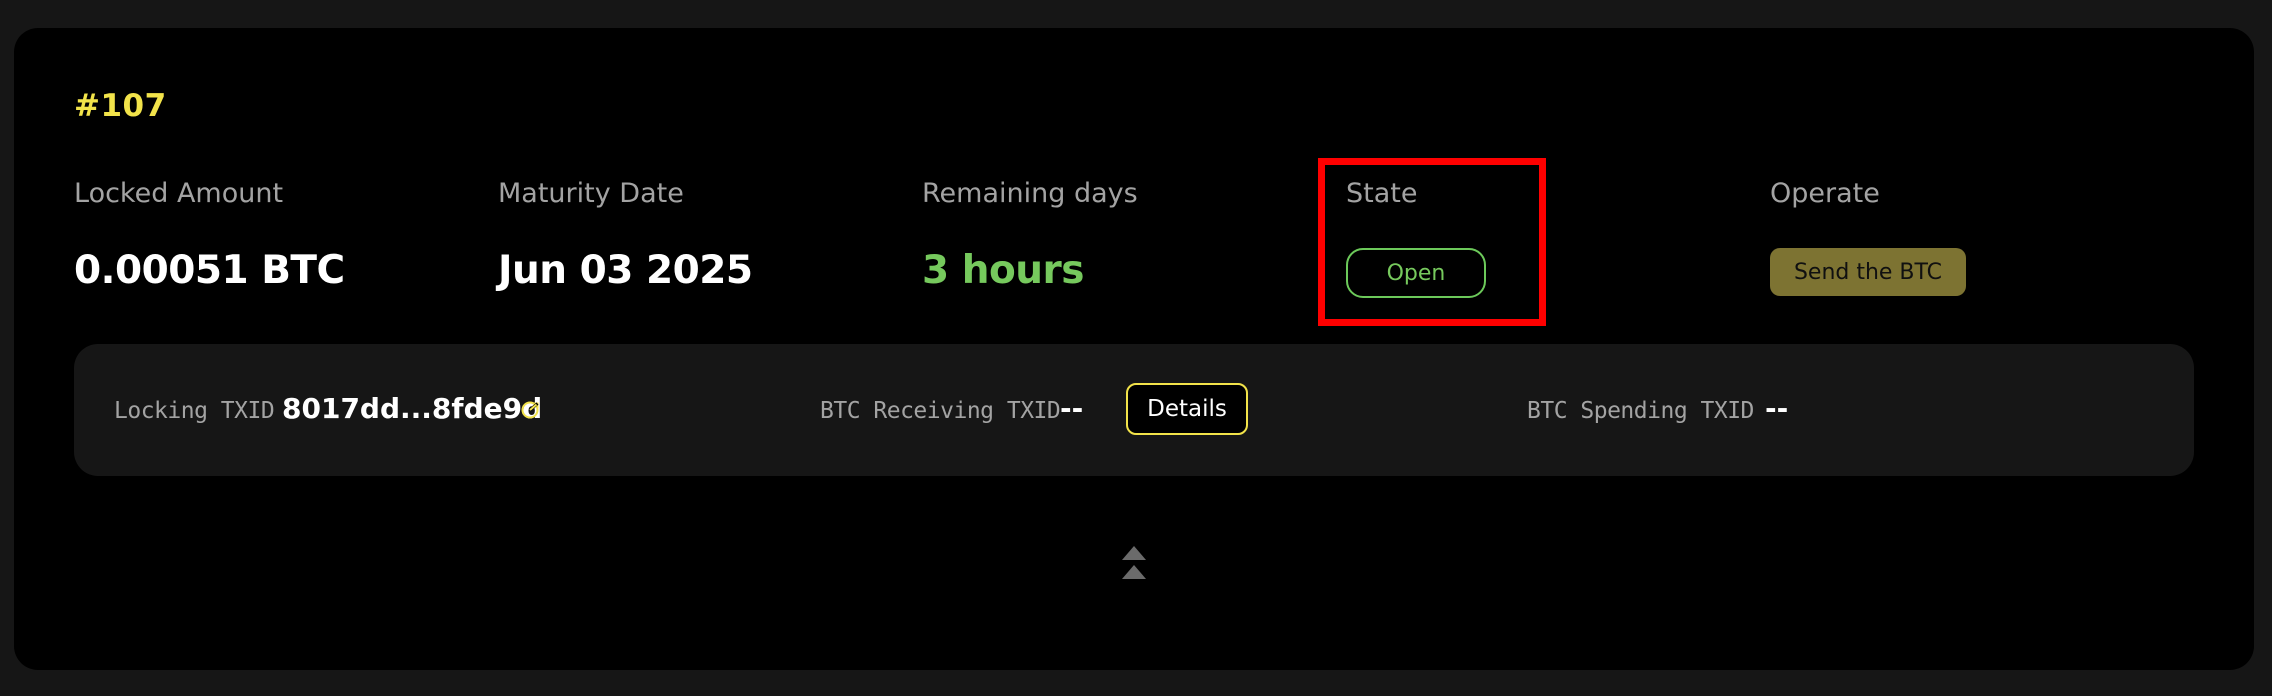  I want to click on collapse-up-icon, so click(1134, 564).